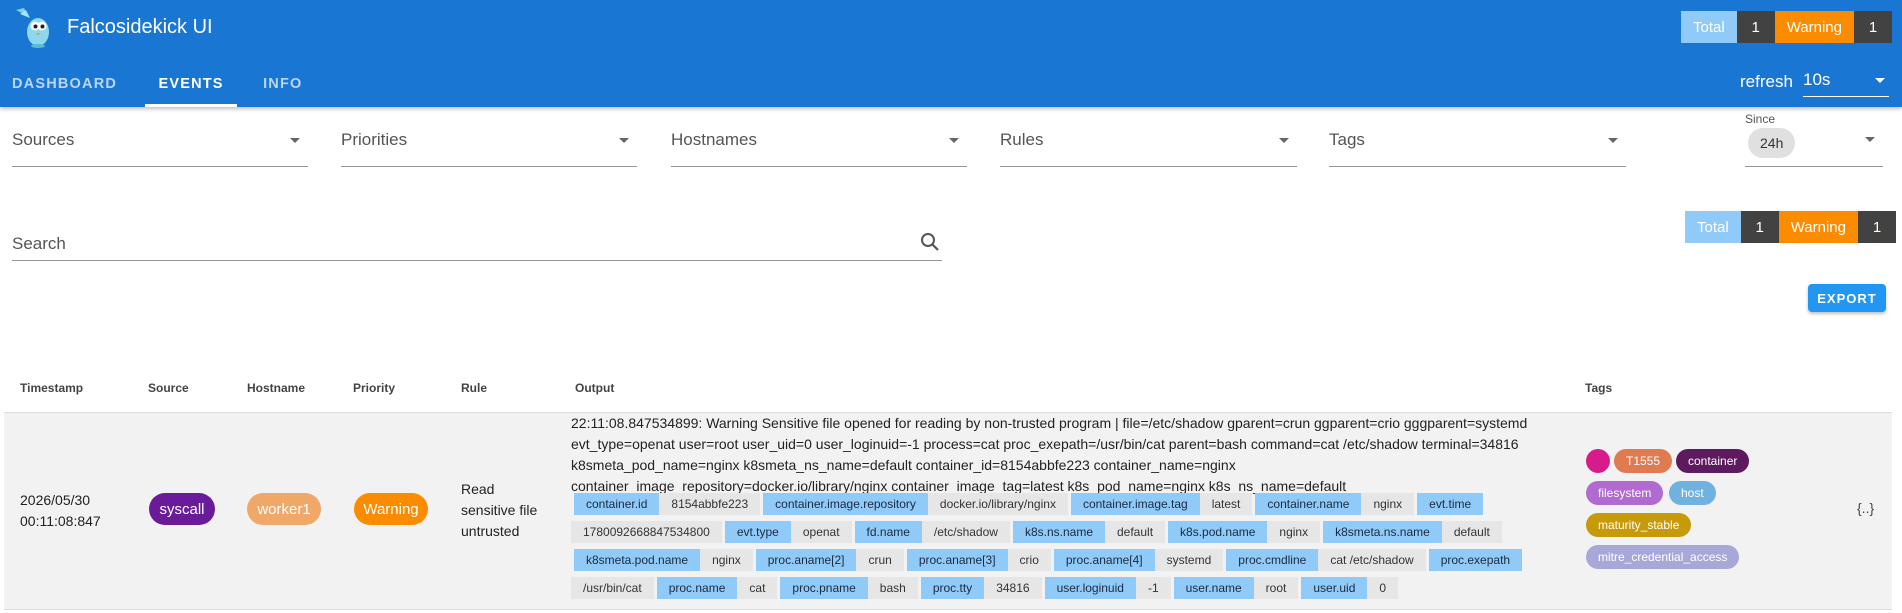  Describe the element at coordinates (824, 588) in the screenshot. I see `field-key: proc.pname` at that location.